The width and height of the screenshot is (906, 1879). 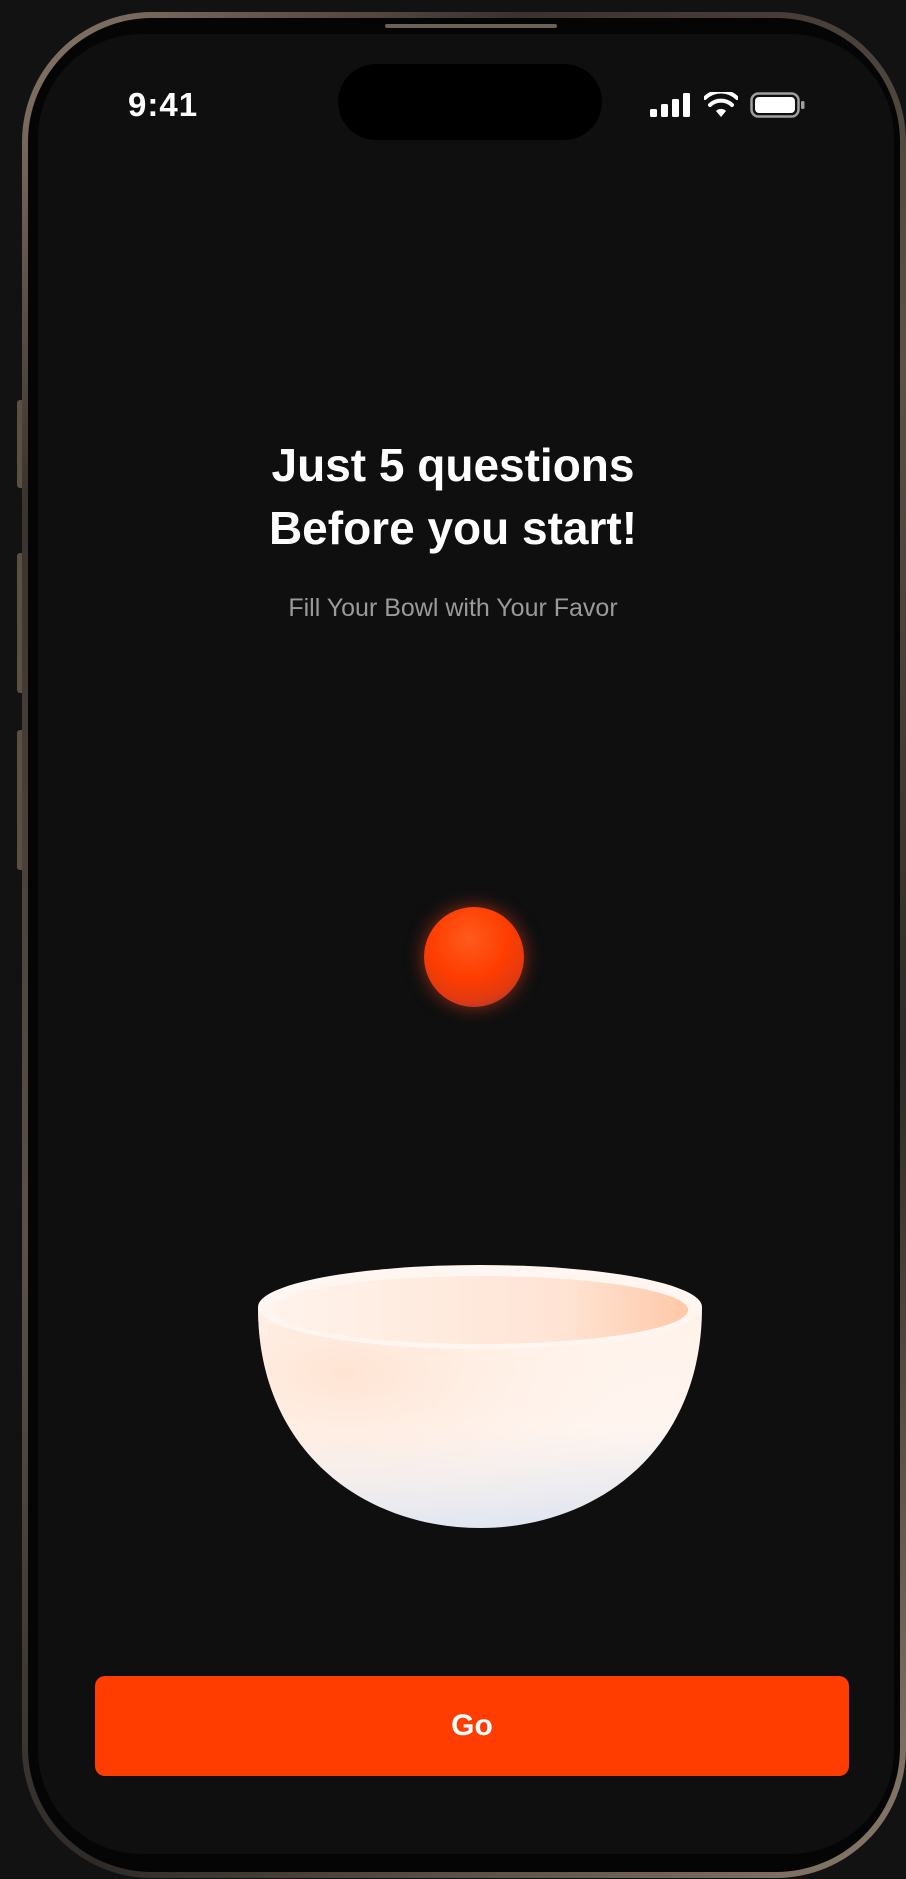 I want to click on page-title: Just 5 questions Before you start!, so click(x=453, y=497).